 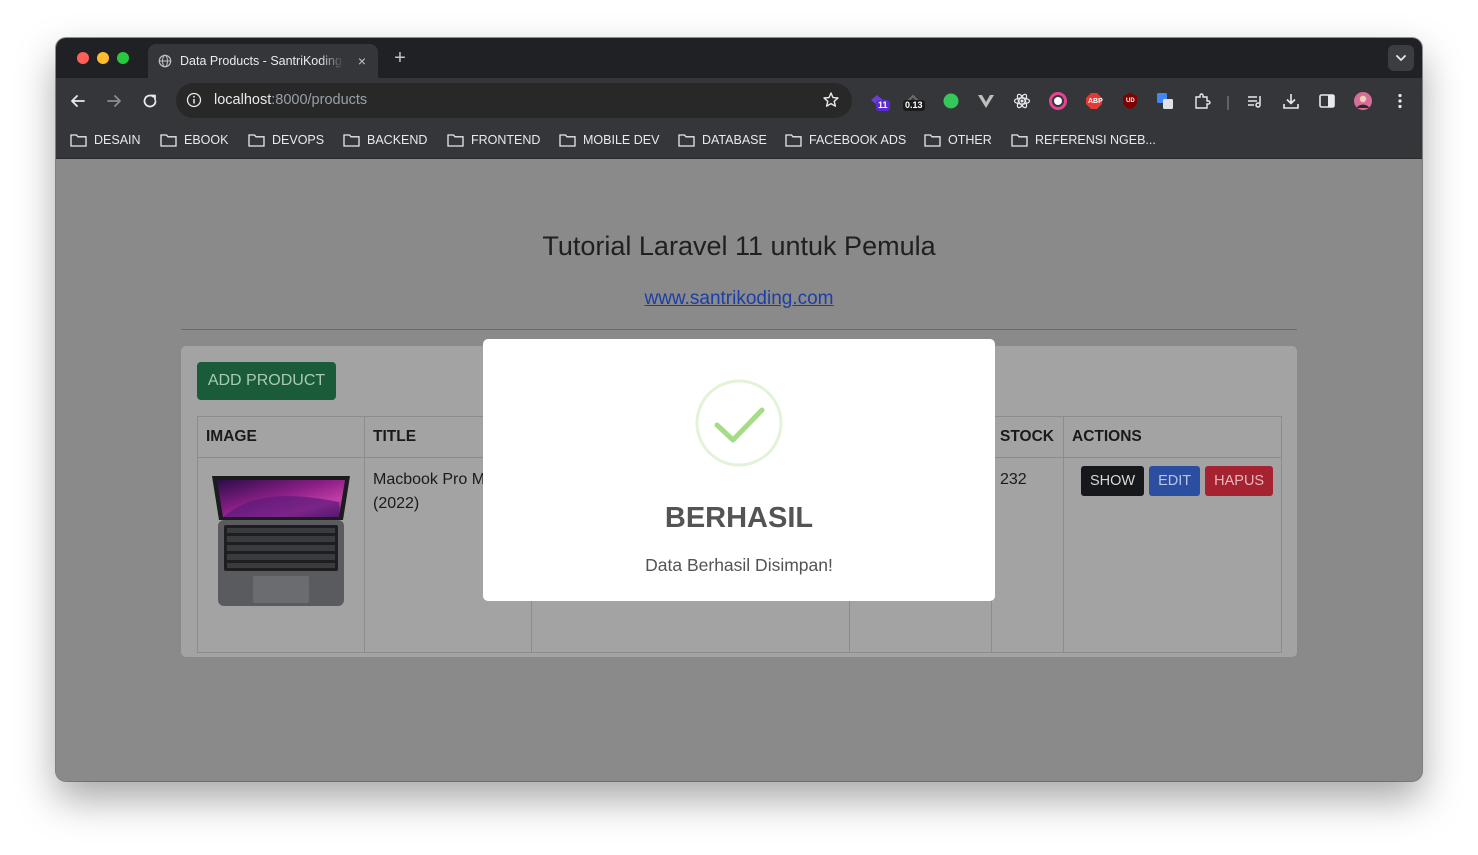 What do you see at coordinates (1291, 101) in the screenshot?
I see `download-icon` at bounding box center [1291, 101].